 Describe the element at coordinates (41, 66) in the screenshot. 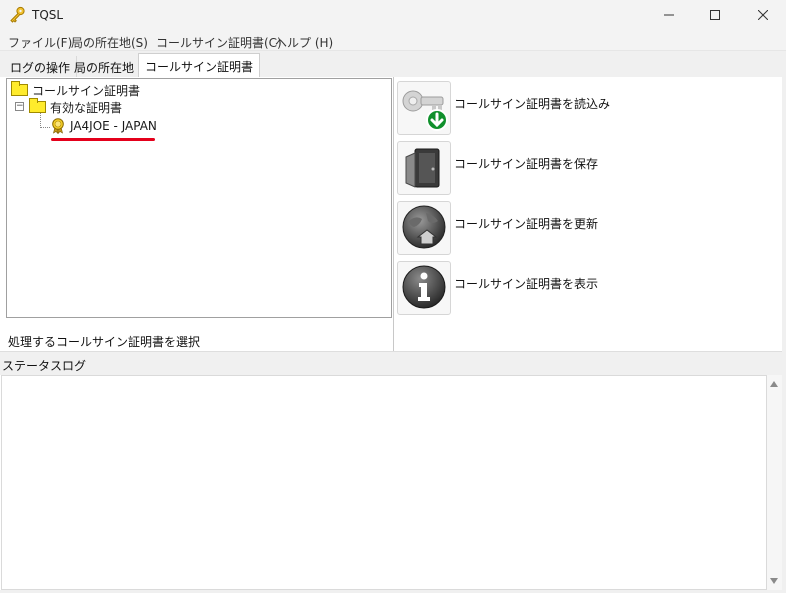

I see `tab-log-operations: ログの操作` at that location.